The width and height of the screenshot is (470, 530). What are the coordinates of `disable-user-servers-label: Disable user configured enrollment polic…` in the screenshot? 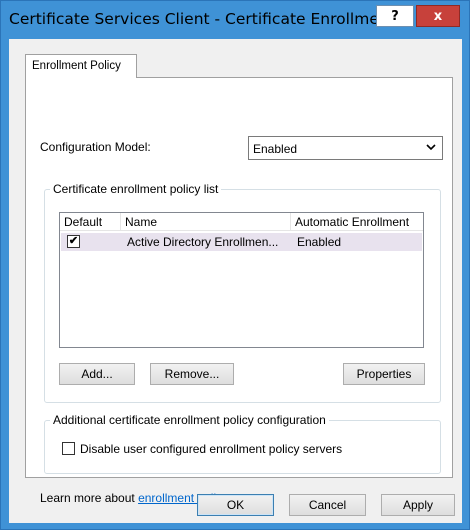 It's located at (211, 449).